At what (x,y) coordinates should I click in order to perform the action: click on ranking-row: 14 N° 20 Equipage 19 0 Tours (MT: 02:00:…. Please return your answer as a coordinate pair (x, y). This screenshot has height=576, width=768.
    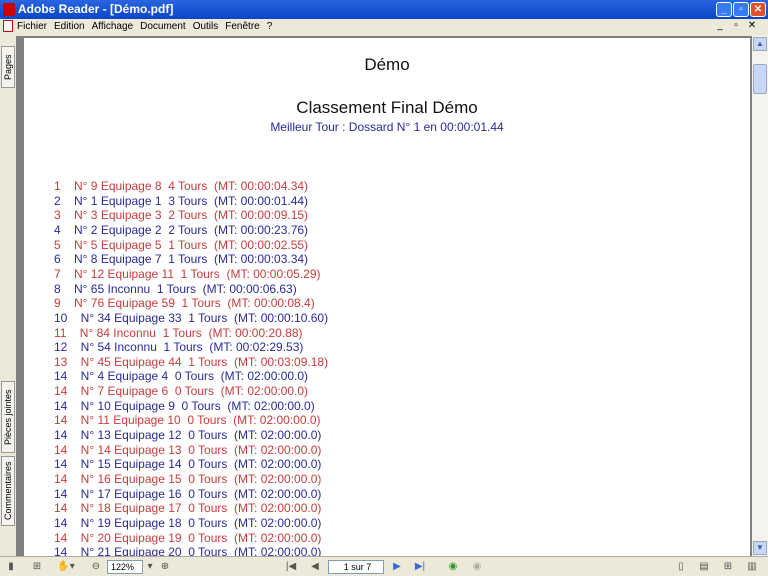
    Looking at the image, I should click on (188, 537).